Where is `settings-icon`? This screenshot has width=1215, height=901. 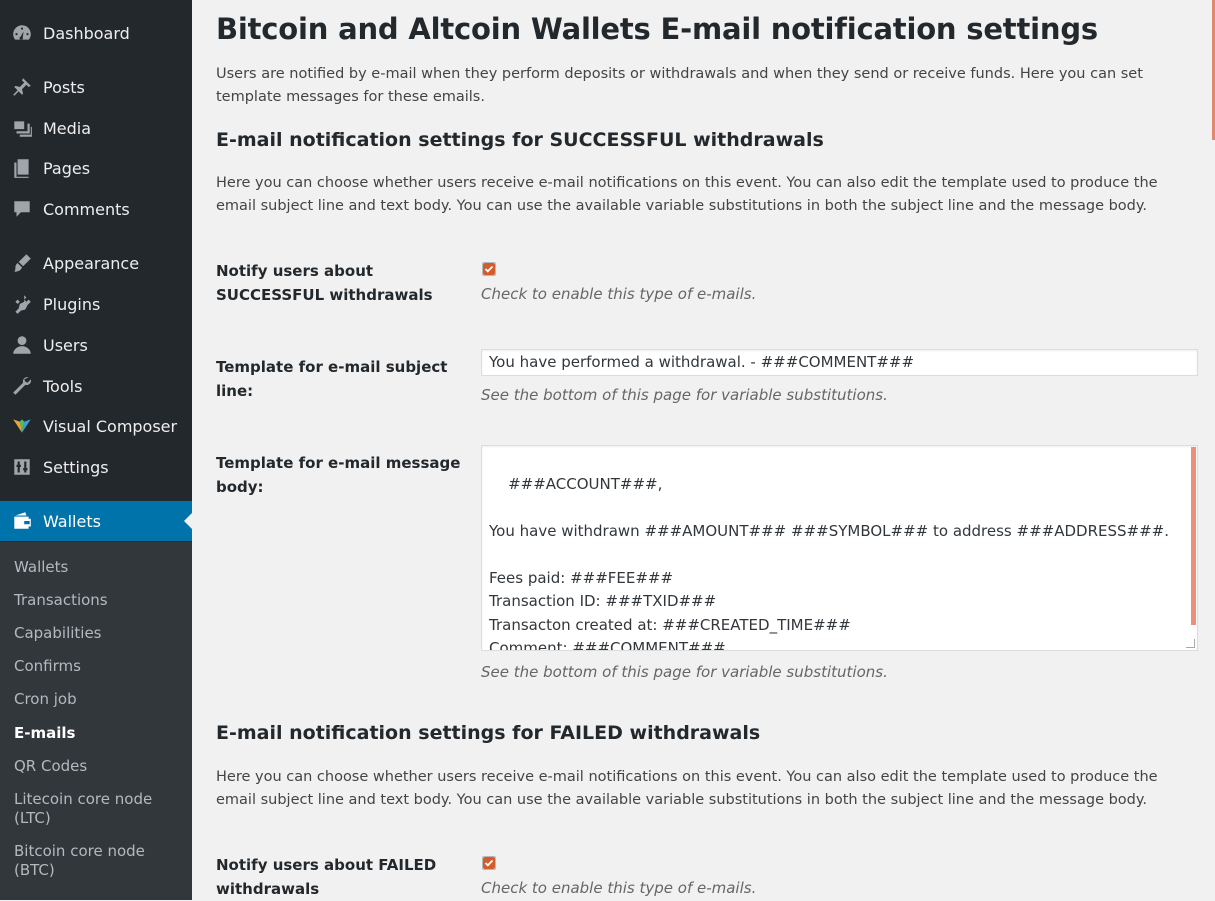
settings-icon is located at coordinates (22, 467).